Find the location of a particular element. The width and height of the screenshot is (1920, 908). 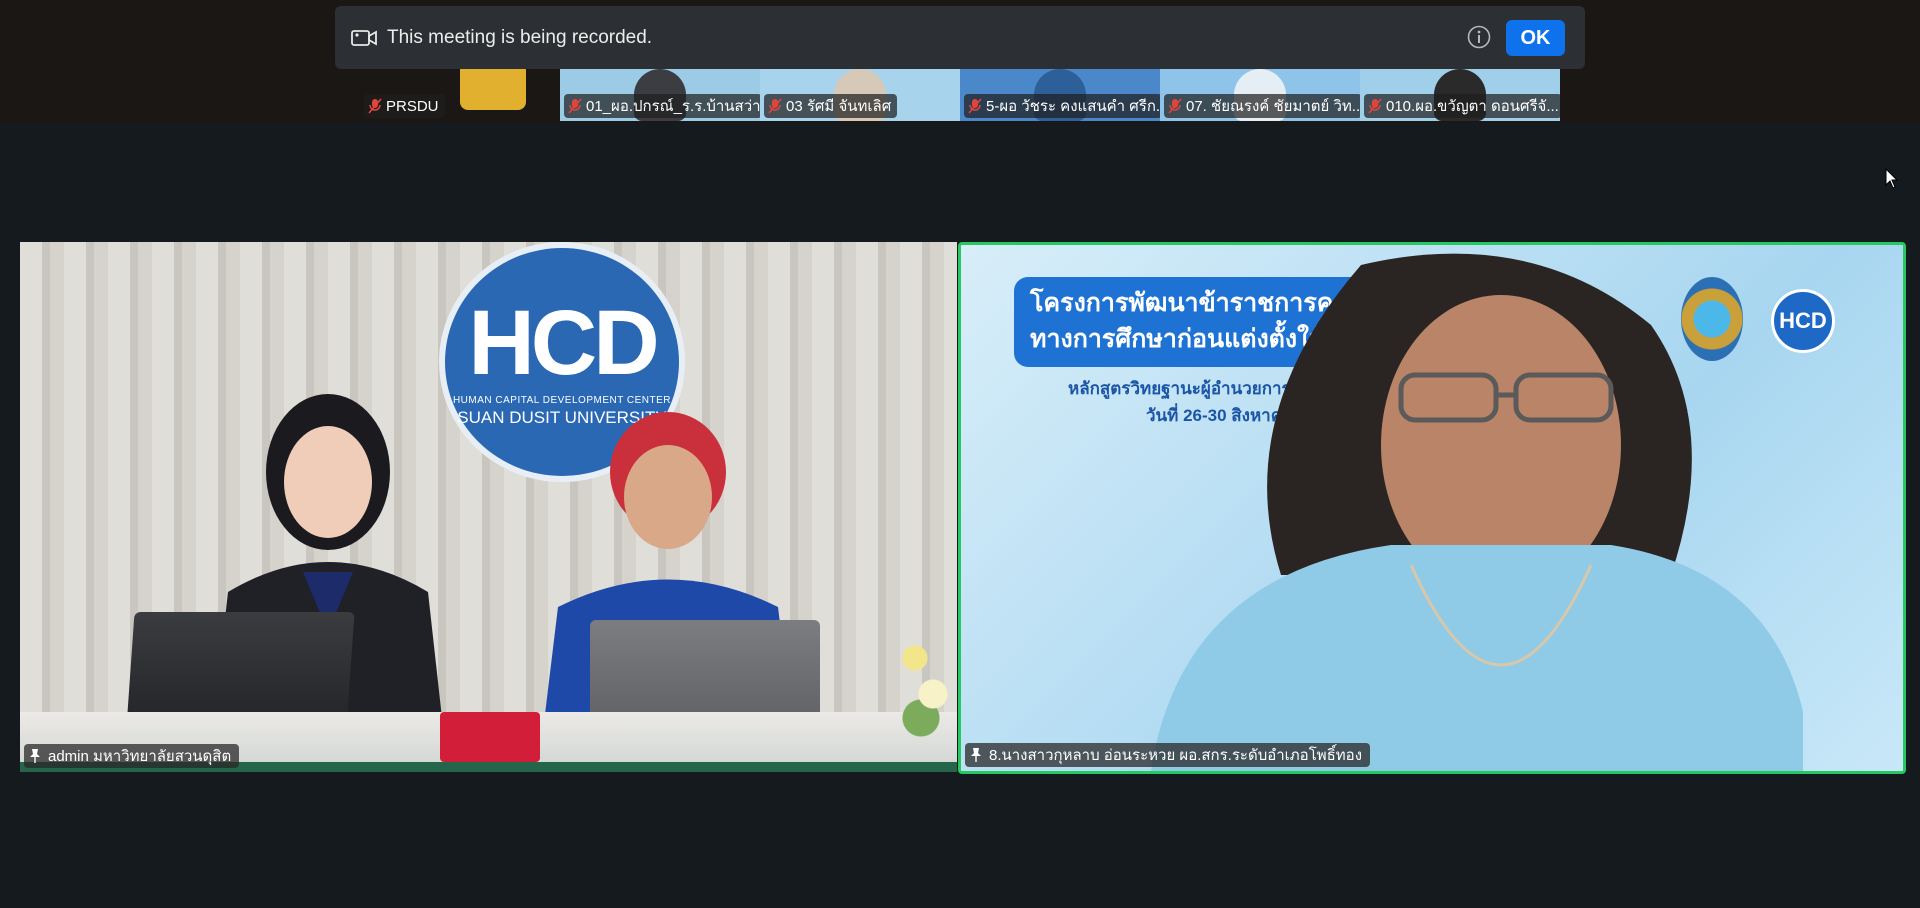

recording-banner-text: This meeting is being recorded. is located at coordinates (520, 37).